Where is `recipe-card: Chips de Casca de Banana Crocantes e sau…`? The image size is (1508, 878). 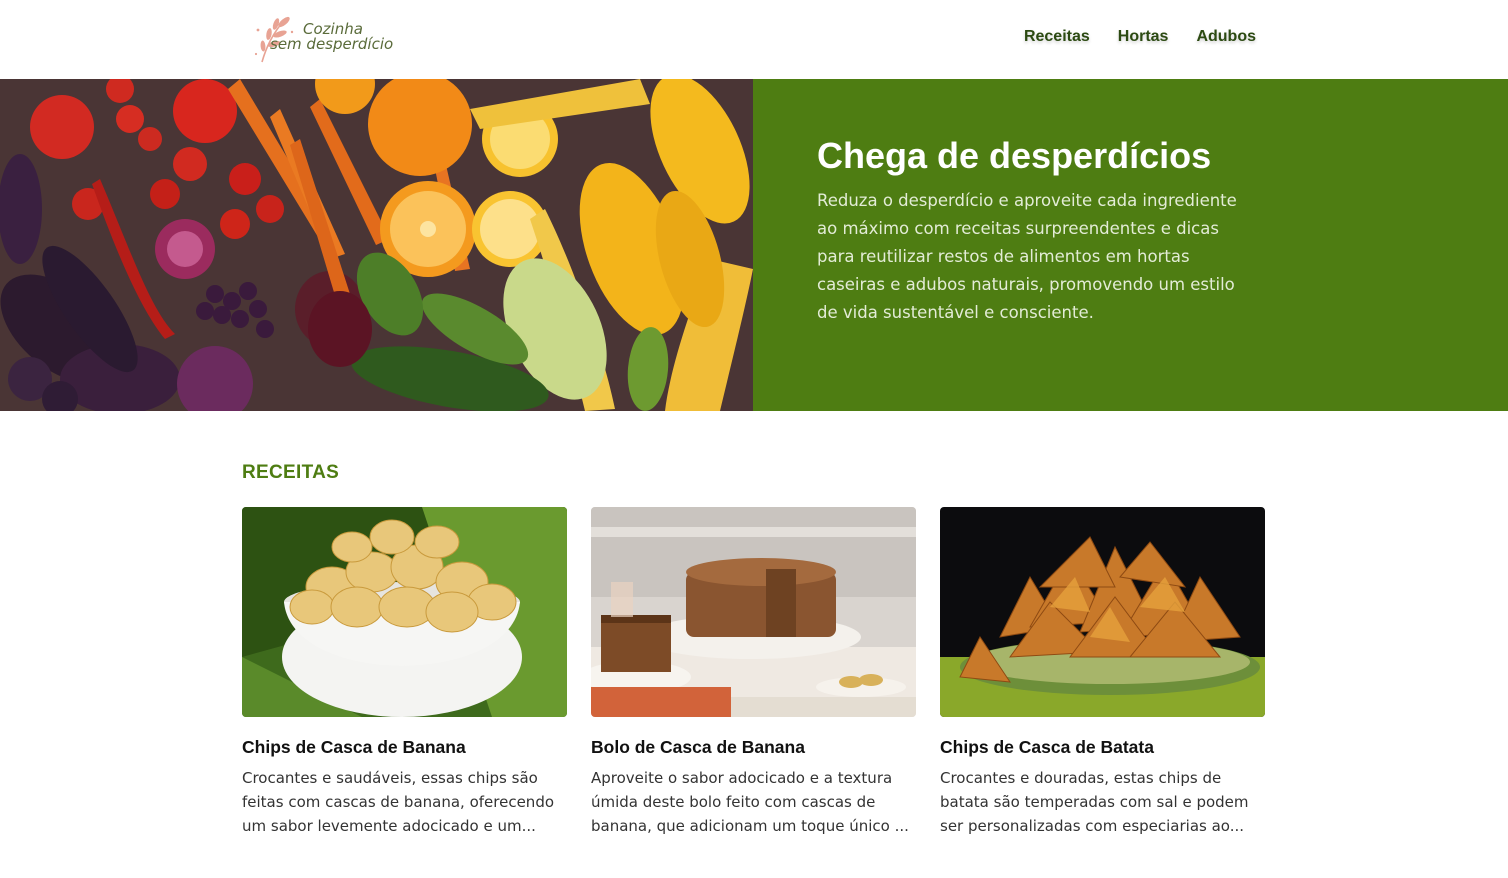 recipe-card: Chips de Casca de Banana Crocantes e sau… is located at coordinates (404, 672).